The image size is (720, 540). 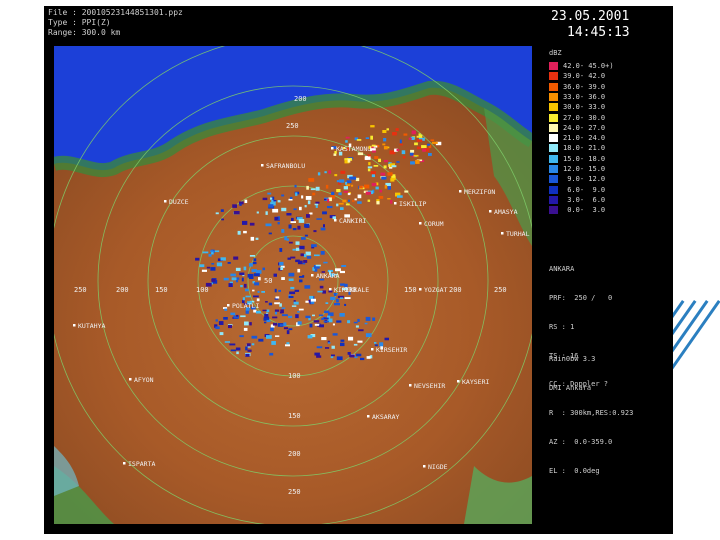 What do you see at coordinates (581, 297) in the screenshot?
I see `param-prf: PRF: 250 / 0` at bounding box center [581, 297].